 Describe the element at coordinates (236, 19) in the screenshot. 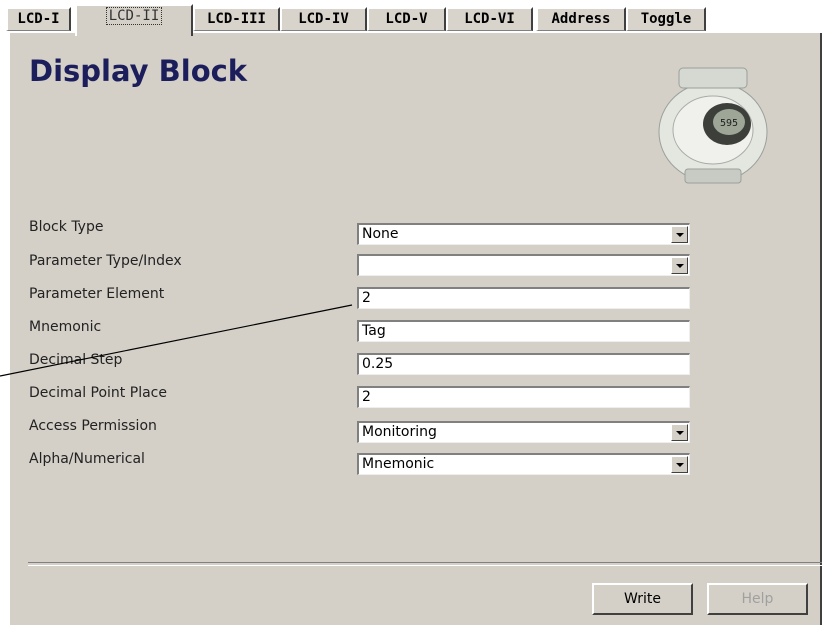

I see `tab-lcd-iii: LCD-III` at that location.